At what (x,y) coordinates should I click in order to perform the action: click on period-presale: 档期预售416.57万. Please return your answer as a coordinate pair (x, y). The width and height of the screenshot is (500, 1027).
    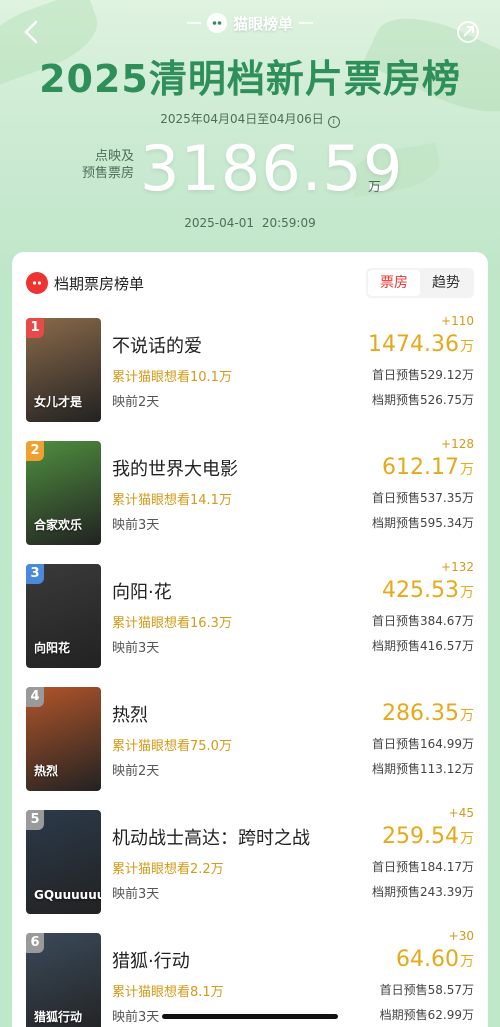
    Looking at the image, I should click on (423, 646).